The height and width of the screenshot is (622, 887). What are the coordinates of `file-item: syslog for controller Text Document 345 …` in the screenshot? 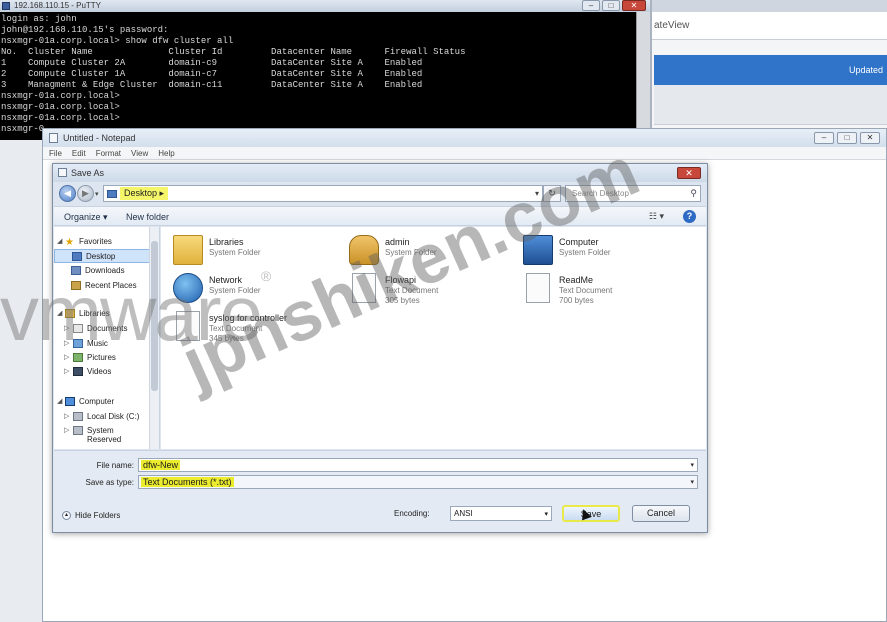 It's located at (263, 327).